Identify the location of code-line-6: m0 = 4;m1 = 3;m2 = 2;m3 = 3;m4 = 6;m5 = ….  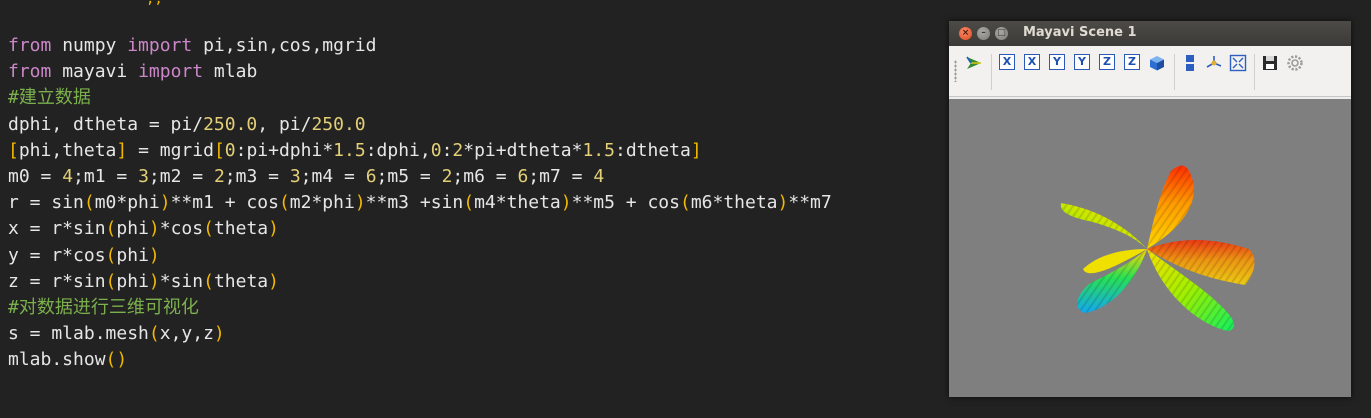
(306, 177).